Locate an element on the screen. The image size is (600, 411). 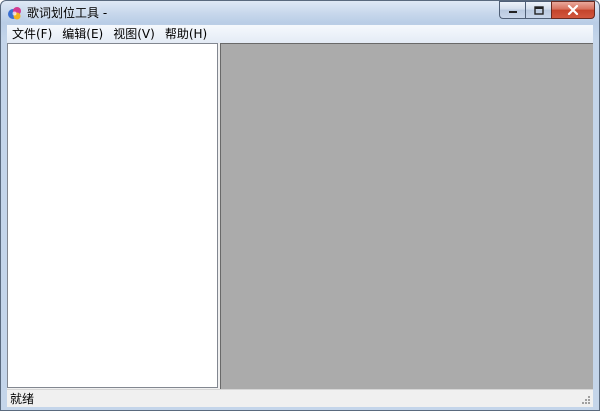
close-button is located at coordinates (573, 10).